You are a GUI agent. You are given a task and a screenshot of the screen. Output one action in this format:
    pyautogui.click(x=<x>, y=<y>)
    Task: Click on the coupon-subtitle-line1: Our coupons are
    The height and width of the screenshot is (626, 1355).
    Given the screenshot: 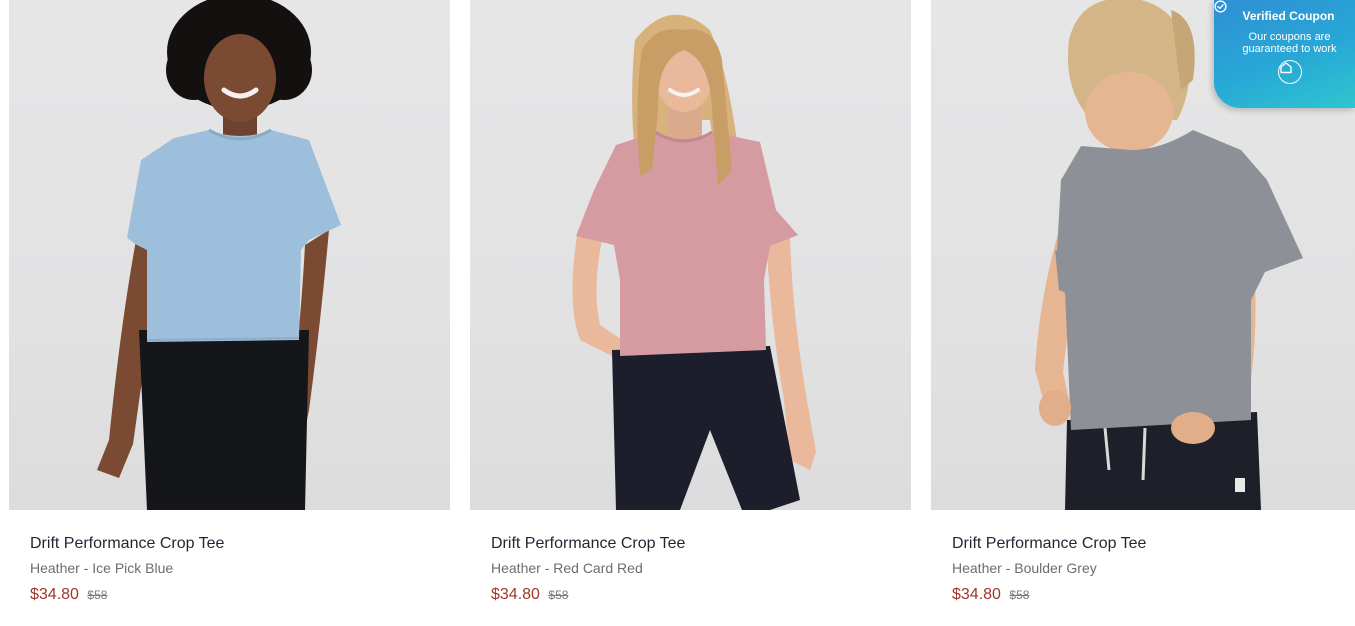 What is the action you would take?
    pyautogui.click(x=1289, y=37)
    